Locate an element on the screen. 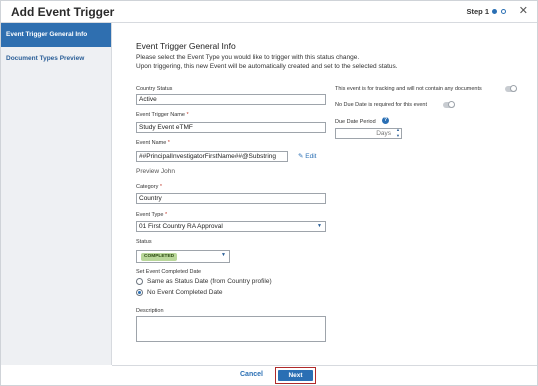 Image resolution: width=538 pixels, height=386 pixels. no-due-date-toggle is located at coordinates (449, 104).